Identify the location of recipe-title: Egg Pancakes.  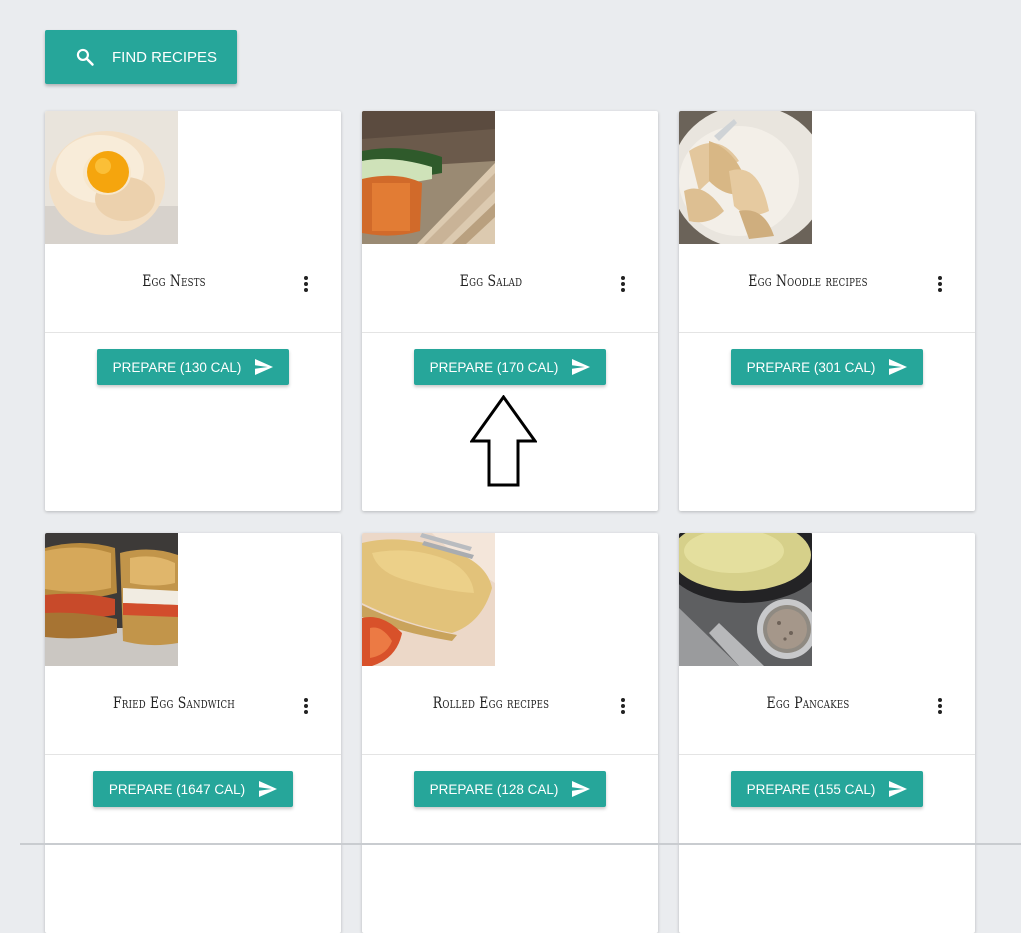
(808, 702).